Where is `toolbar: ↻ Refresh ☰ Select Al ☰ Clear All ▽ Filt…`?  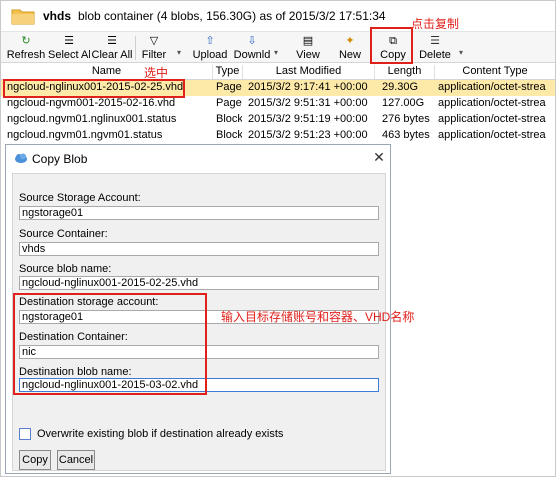
toolbar: ↻ Refresh ☰ Select Al ☰ Clear All ▽ Filt… is located at coordinates (278, 47).